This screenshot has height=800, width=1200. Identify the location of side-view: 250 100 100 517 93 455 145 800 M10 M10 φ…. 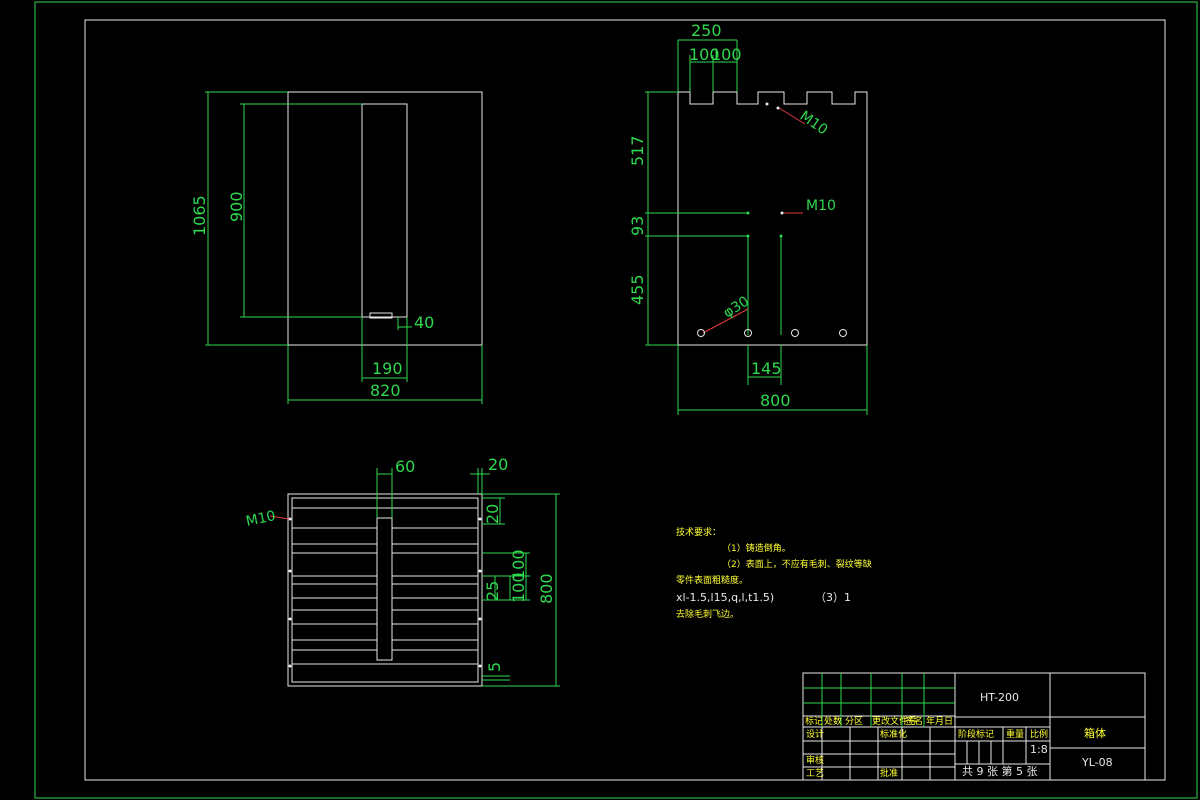
(748, 218).